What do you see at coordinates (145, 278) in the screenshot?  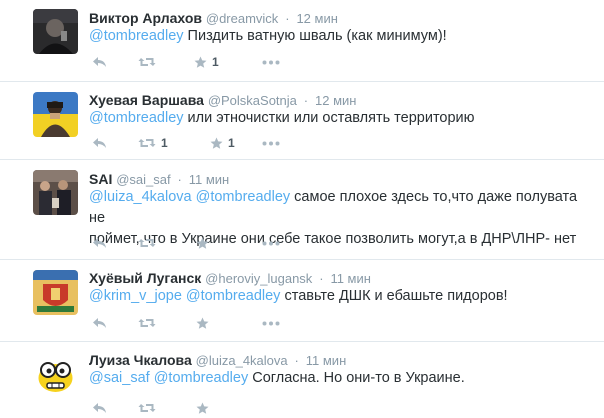 I see `author-name: Хуёвый Луганск` at bounding box center [145, 278].